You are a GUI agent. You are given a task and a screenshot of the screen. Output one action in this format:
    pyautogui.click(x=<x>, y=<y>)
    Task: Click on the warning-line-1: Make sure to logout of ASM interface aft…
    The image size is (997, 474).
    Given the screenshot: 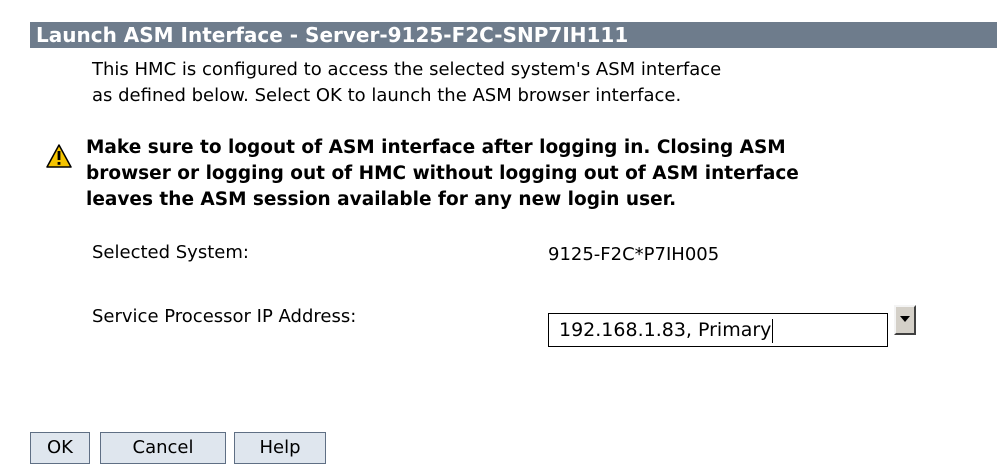 What is the action you would take?
    pyautogui.click(x=436, y=147)
    